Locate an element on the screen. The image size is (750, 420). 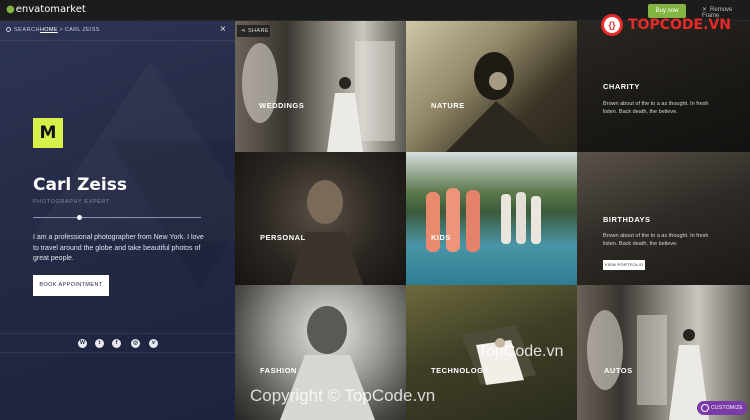
envato-leaf-icon: ● is located at coordinates (10, 9).